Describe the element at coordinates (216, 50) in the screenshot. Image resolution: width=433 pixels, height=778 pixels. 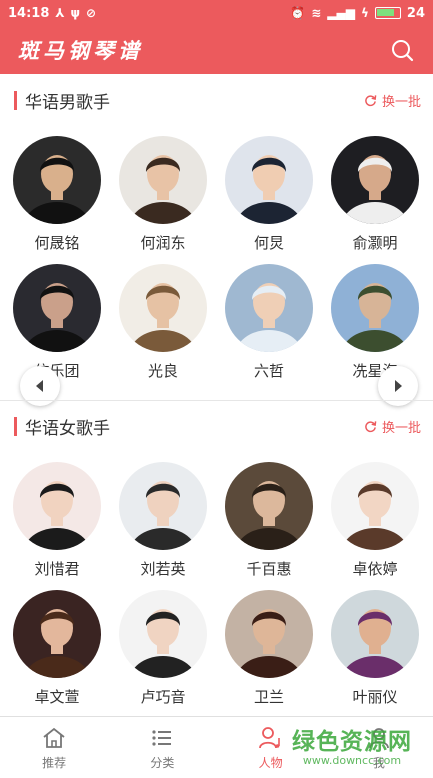
I see `app-header: 斑马钢琴谱` at that location.